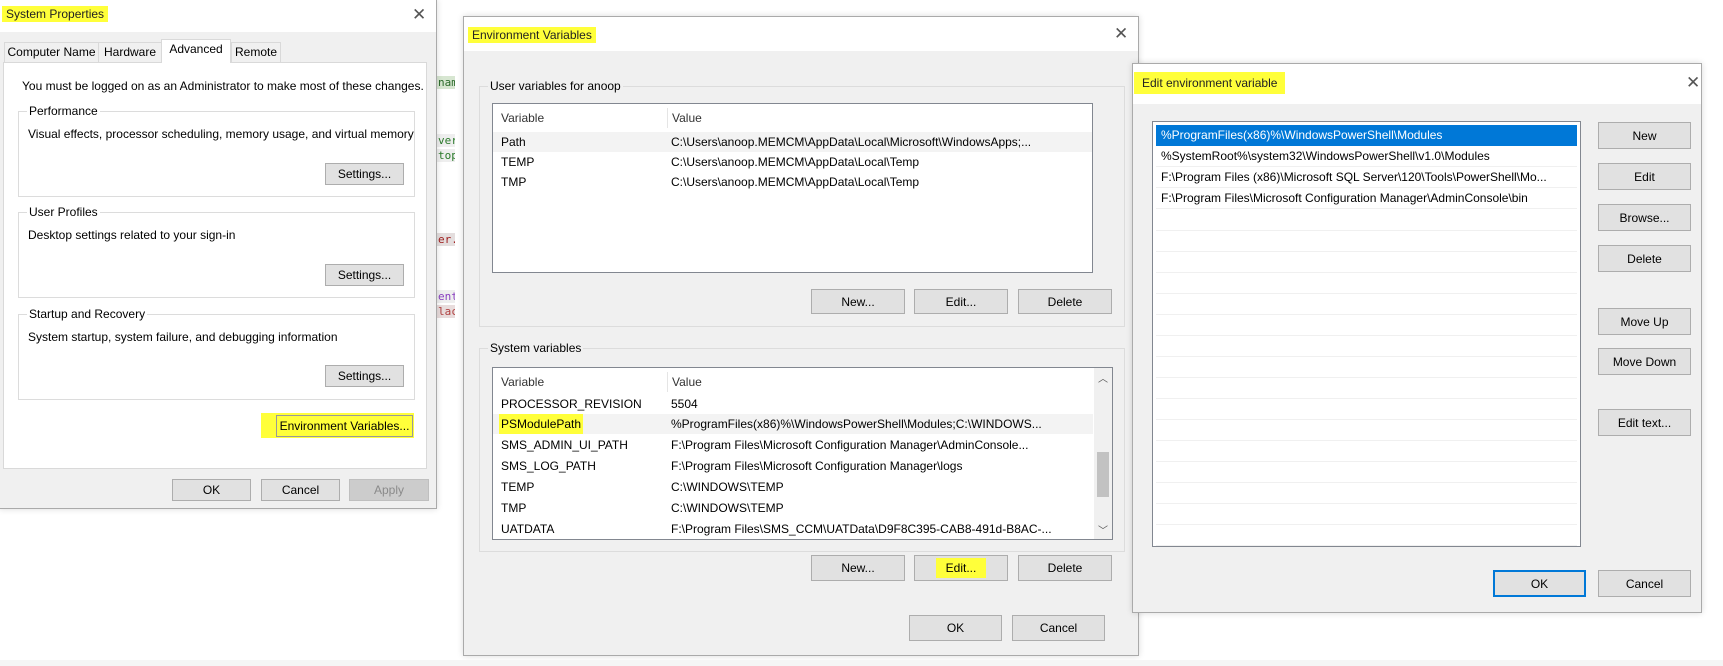  What do you see at coordinates (446, 296) in the screenshot?
I see `code-fragment: ent` at bounding box center [446, 296].